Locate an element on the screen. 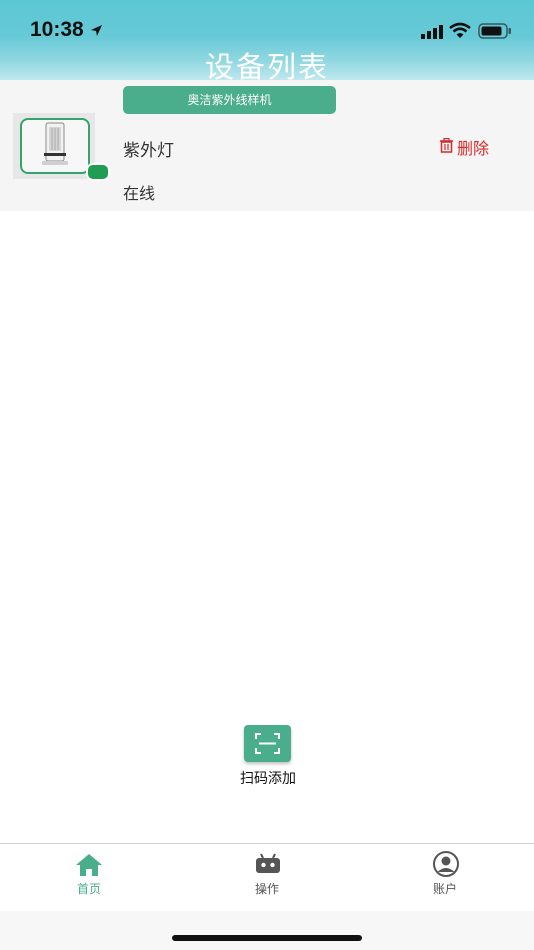 The height and width of the screenshot is (950, 534). device-status-label: 在线 is located at coordinates (139, 193).